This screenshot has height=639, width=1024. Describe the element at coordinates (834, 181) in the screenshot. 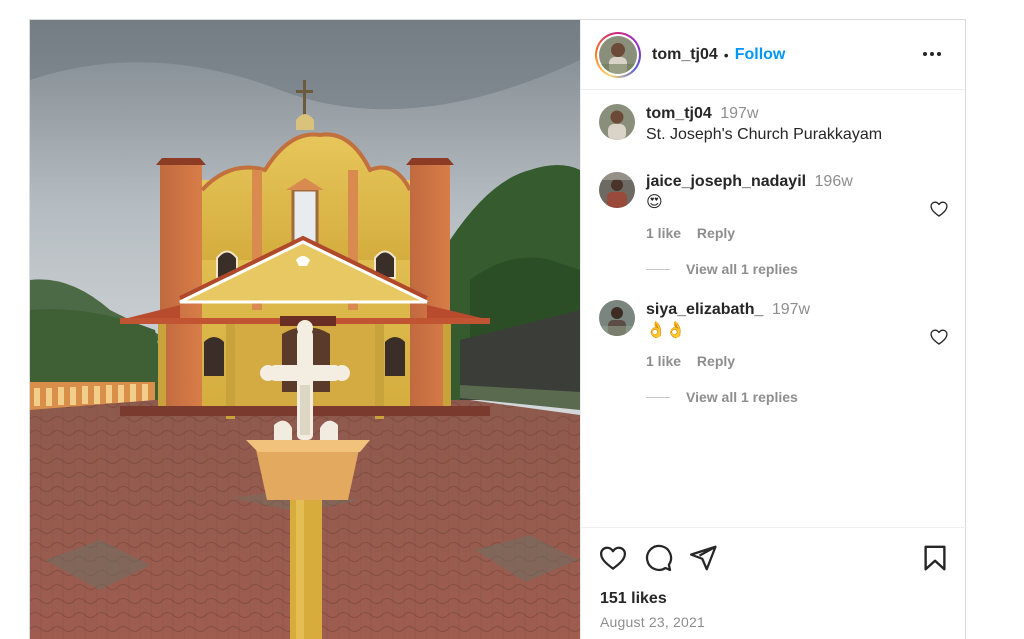

I see `comment-timestamp: 196w` at that location.